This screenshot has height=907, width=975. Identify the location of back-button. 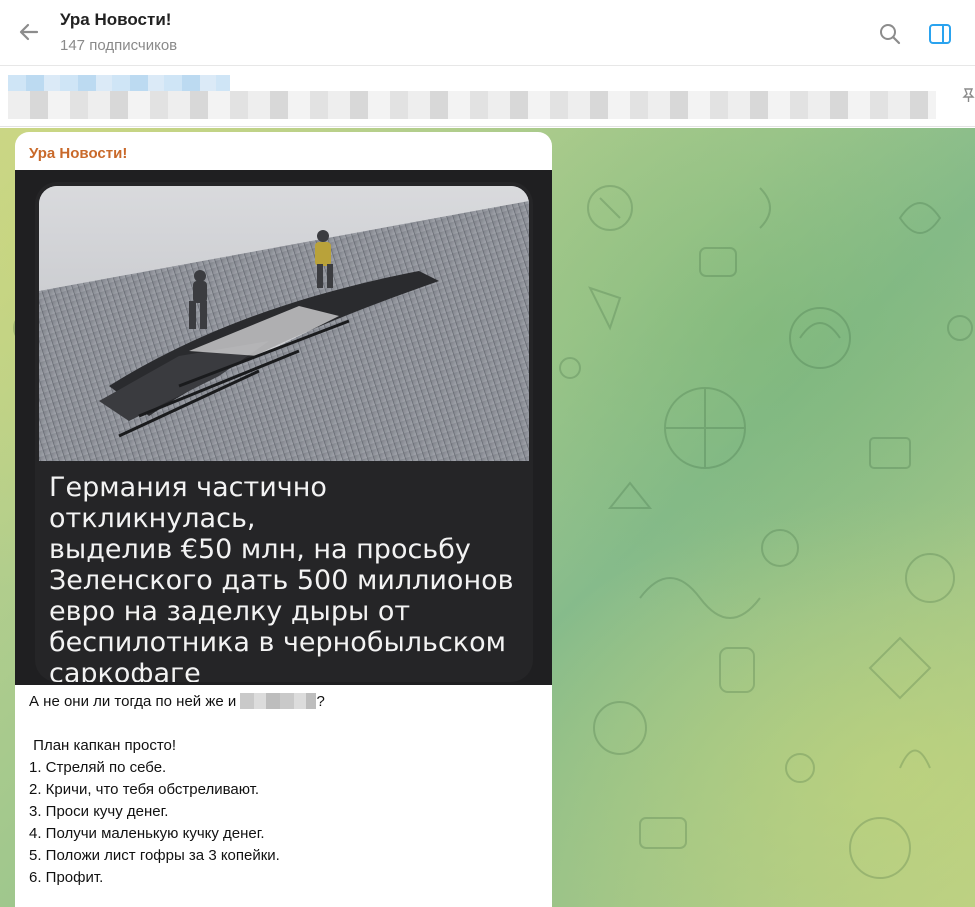
(29, 32).